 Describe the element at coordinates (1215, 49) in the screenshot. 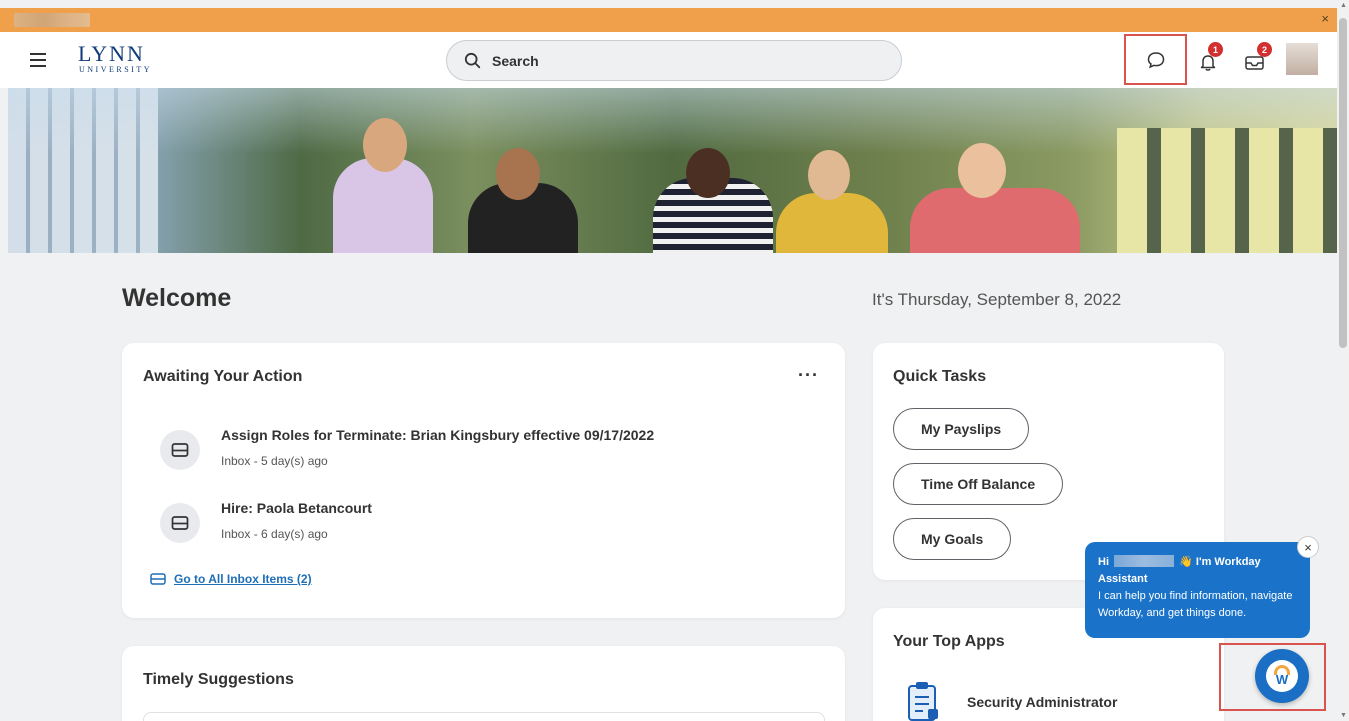

I see `notifications-badge: 1` at that location.